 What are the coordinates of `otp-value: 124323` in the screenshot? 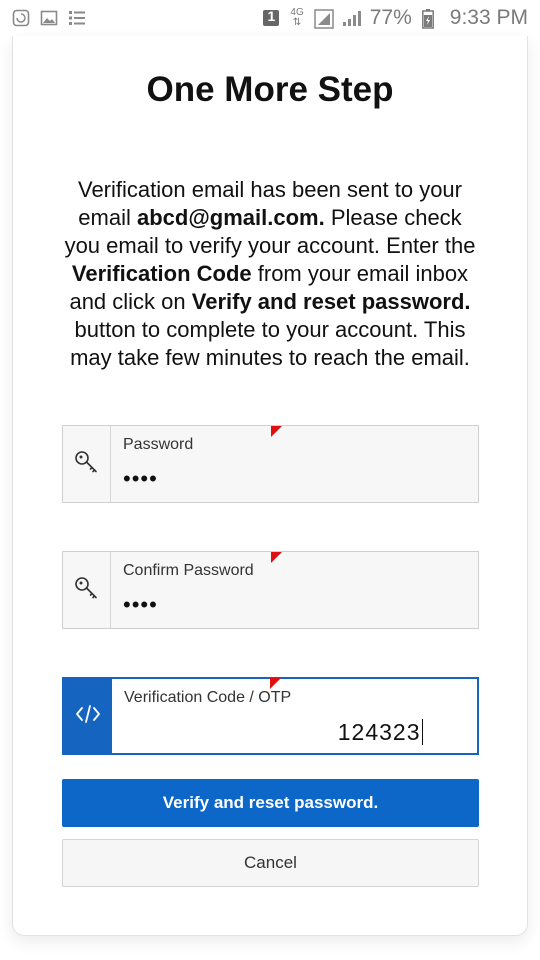 It's located at (379, 732).